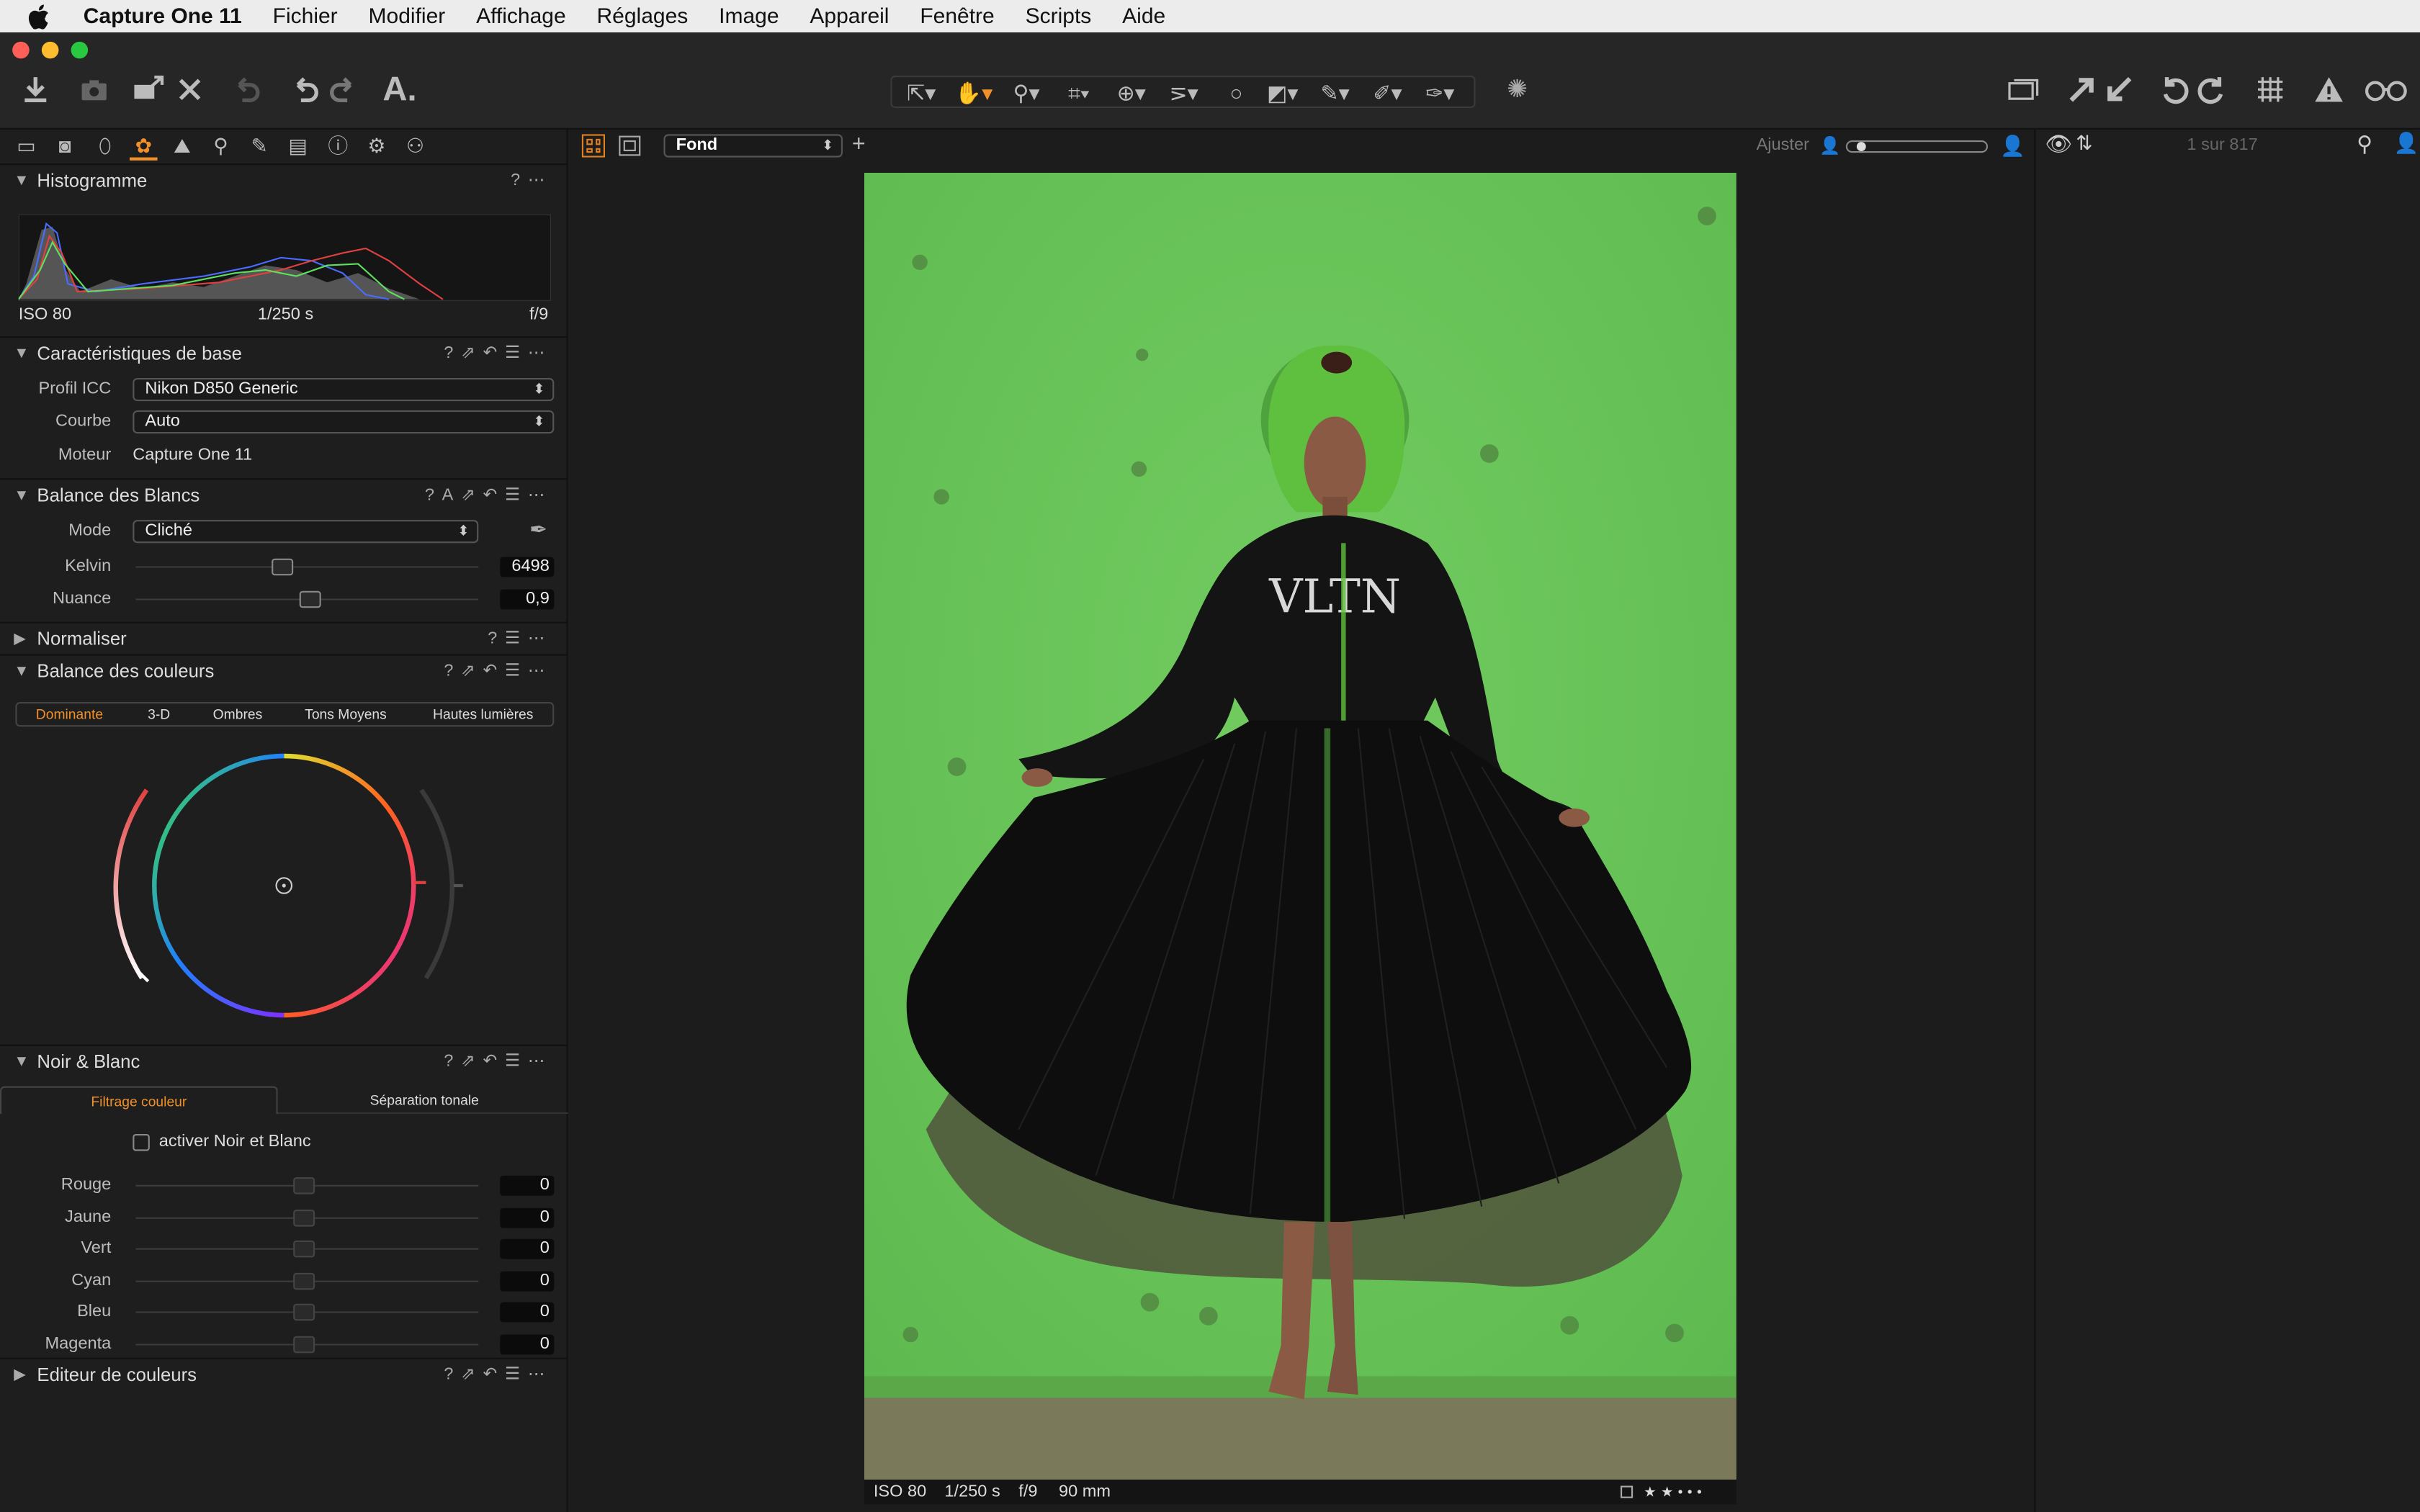 Image resolution: width=2420 pixels, height=1512 pixels. I want to click on bw-enable-checkbox, so click(141, 1142).